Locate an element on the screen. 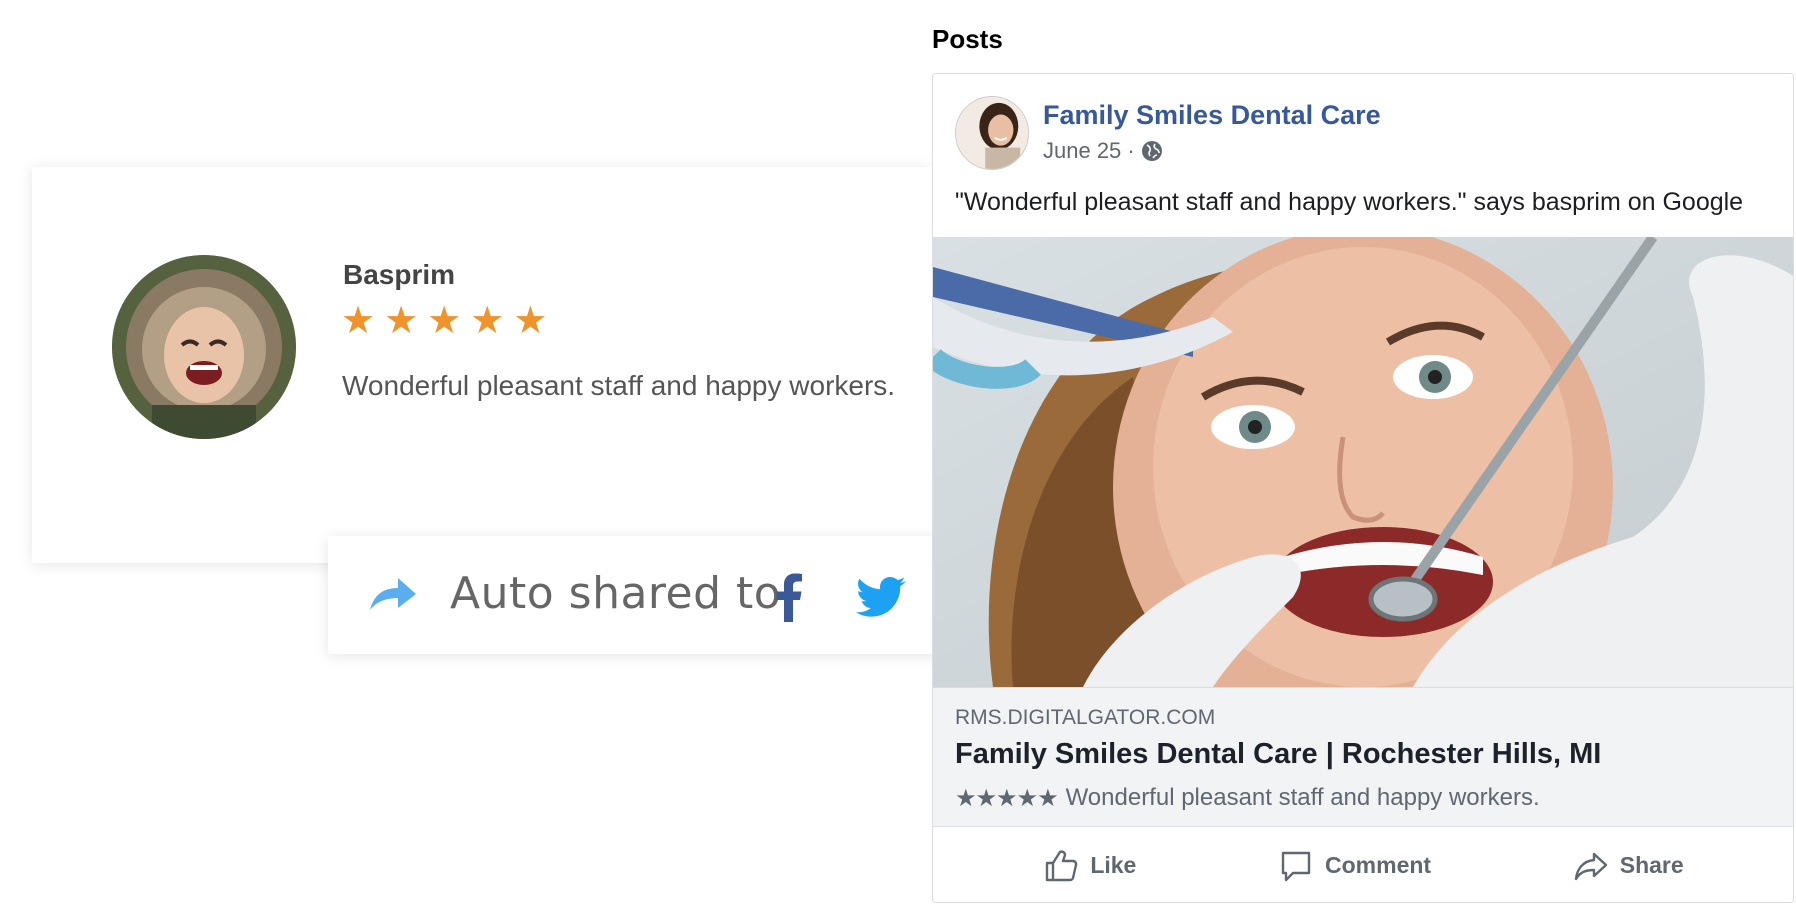 This screenshot has width=1796, height=908. share-icon is located at coordinates (1590, 866).